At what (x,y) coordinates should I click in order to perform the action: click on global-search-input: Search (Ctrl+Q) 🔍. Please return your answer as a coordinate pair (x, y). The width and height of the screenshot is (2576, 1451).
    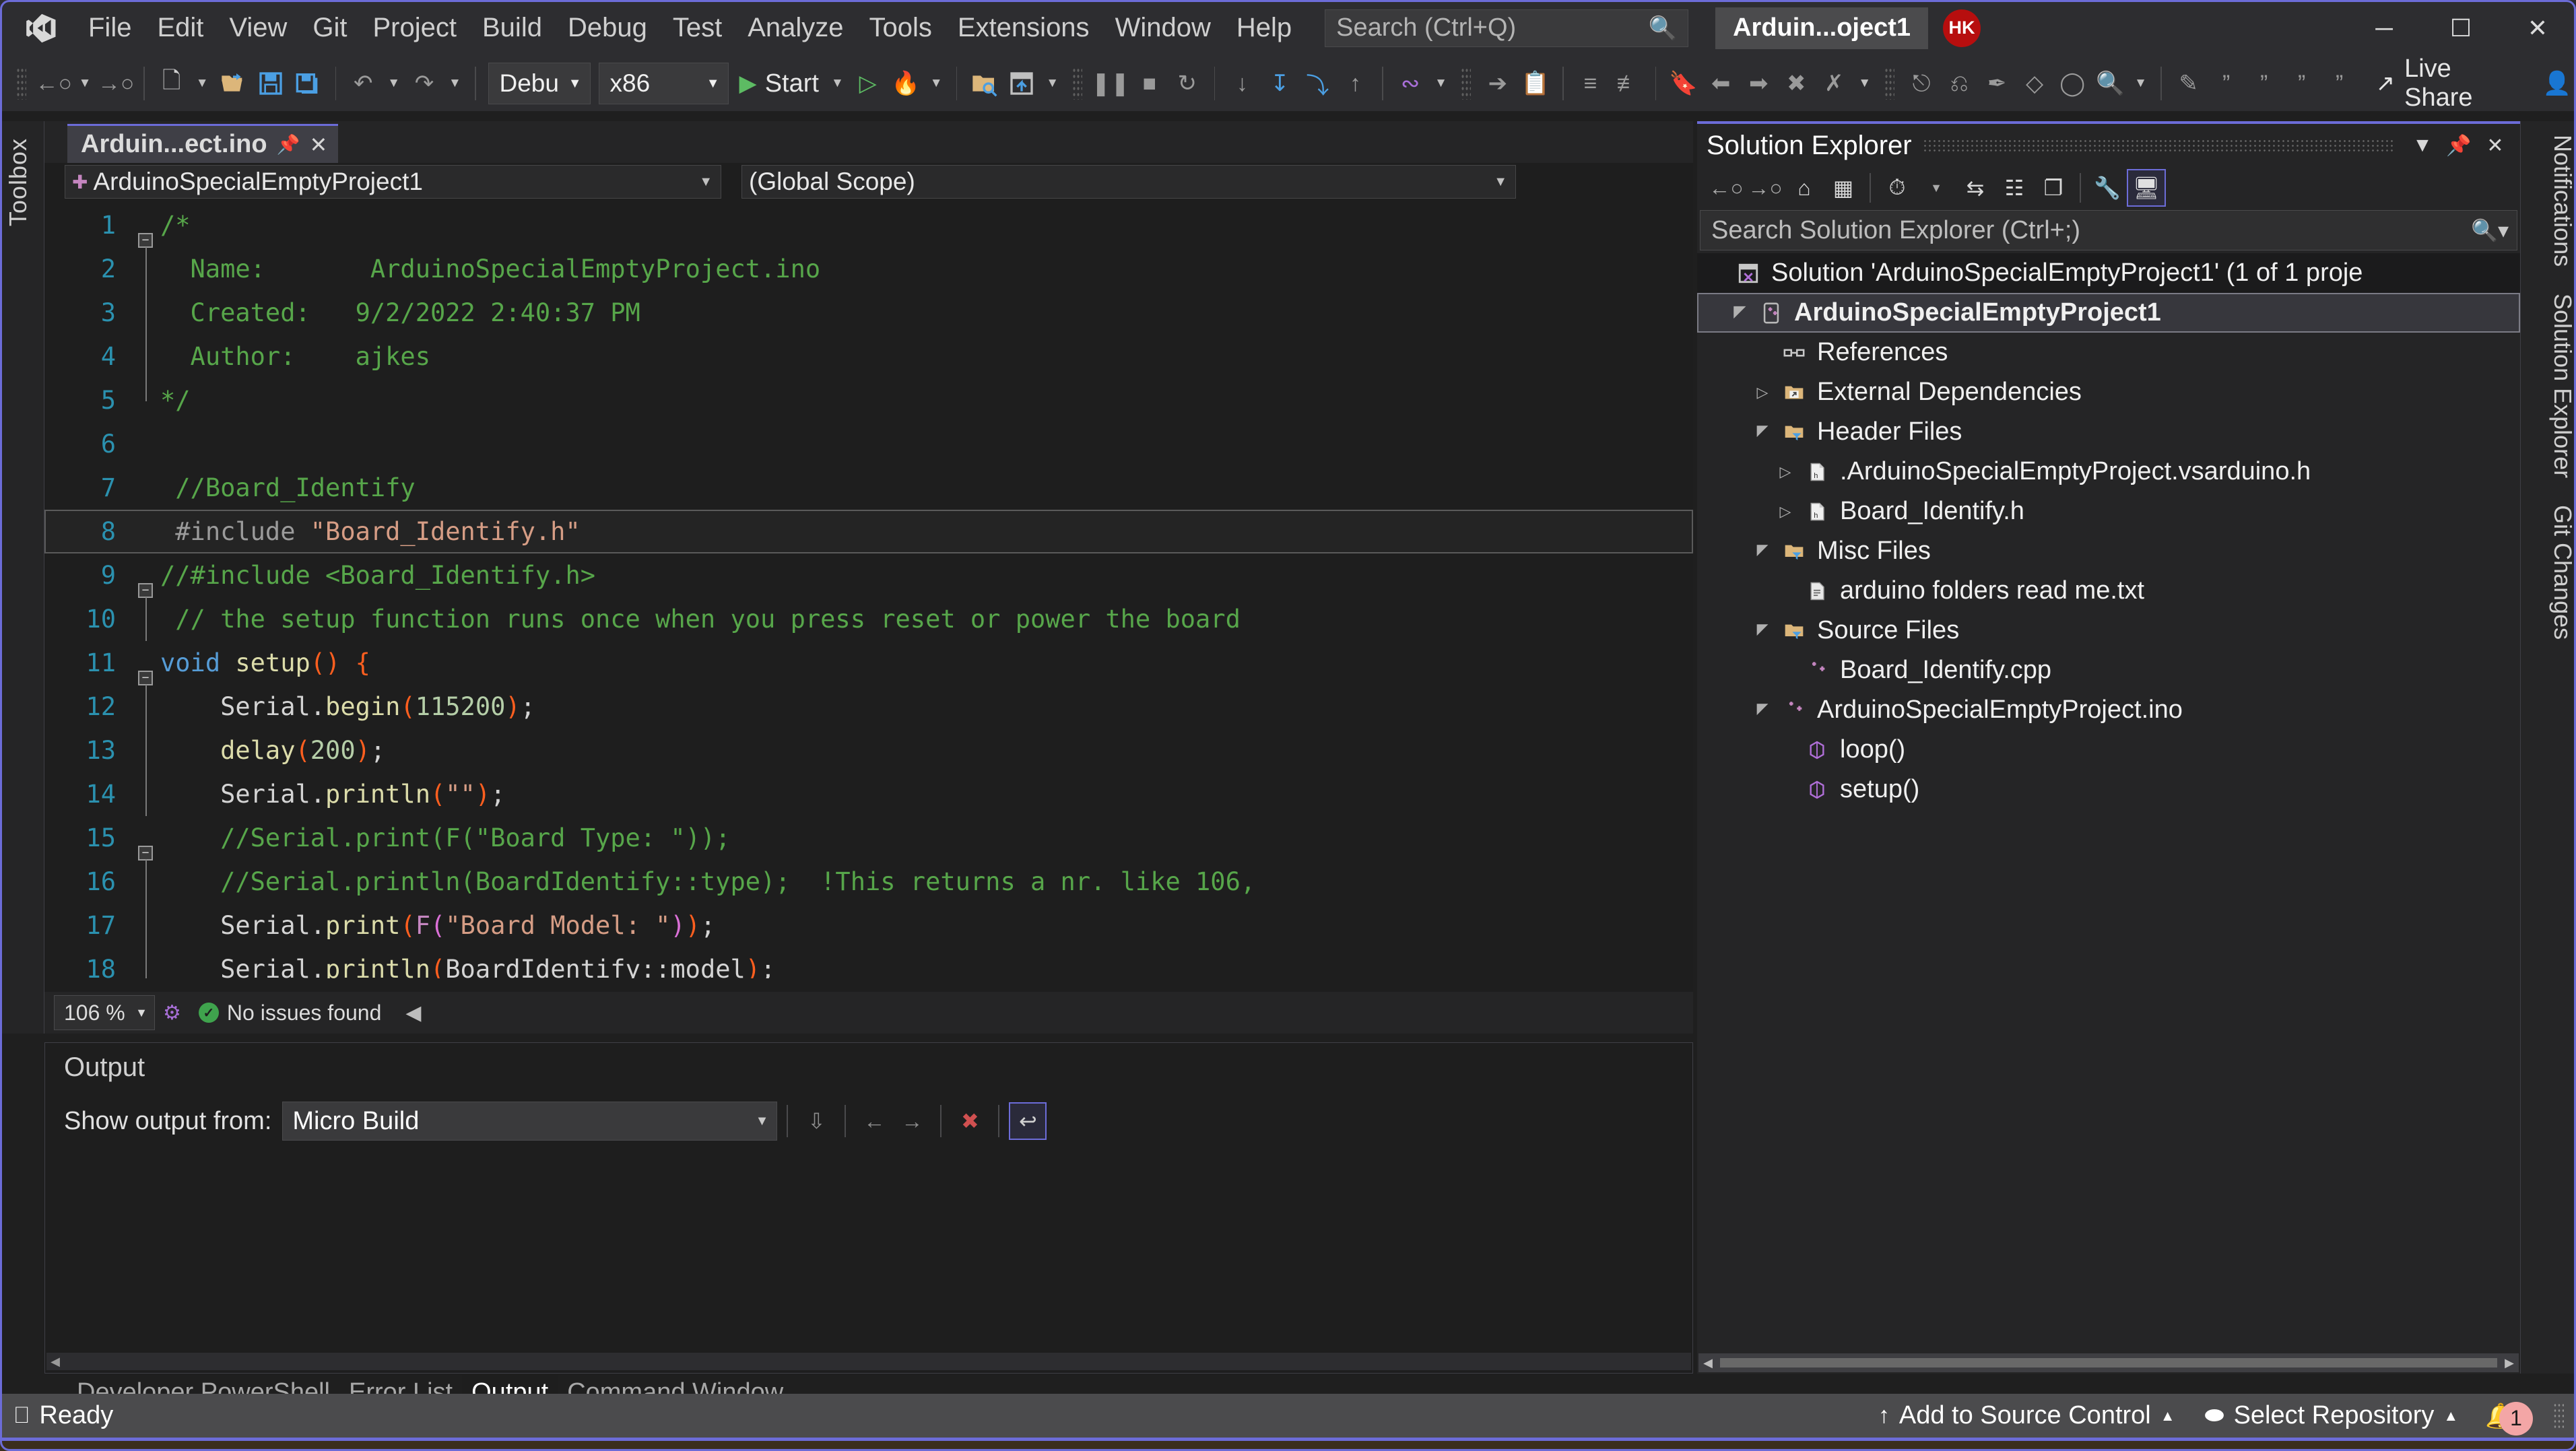
    Looking at the image, I should click on (1507, 28).